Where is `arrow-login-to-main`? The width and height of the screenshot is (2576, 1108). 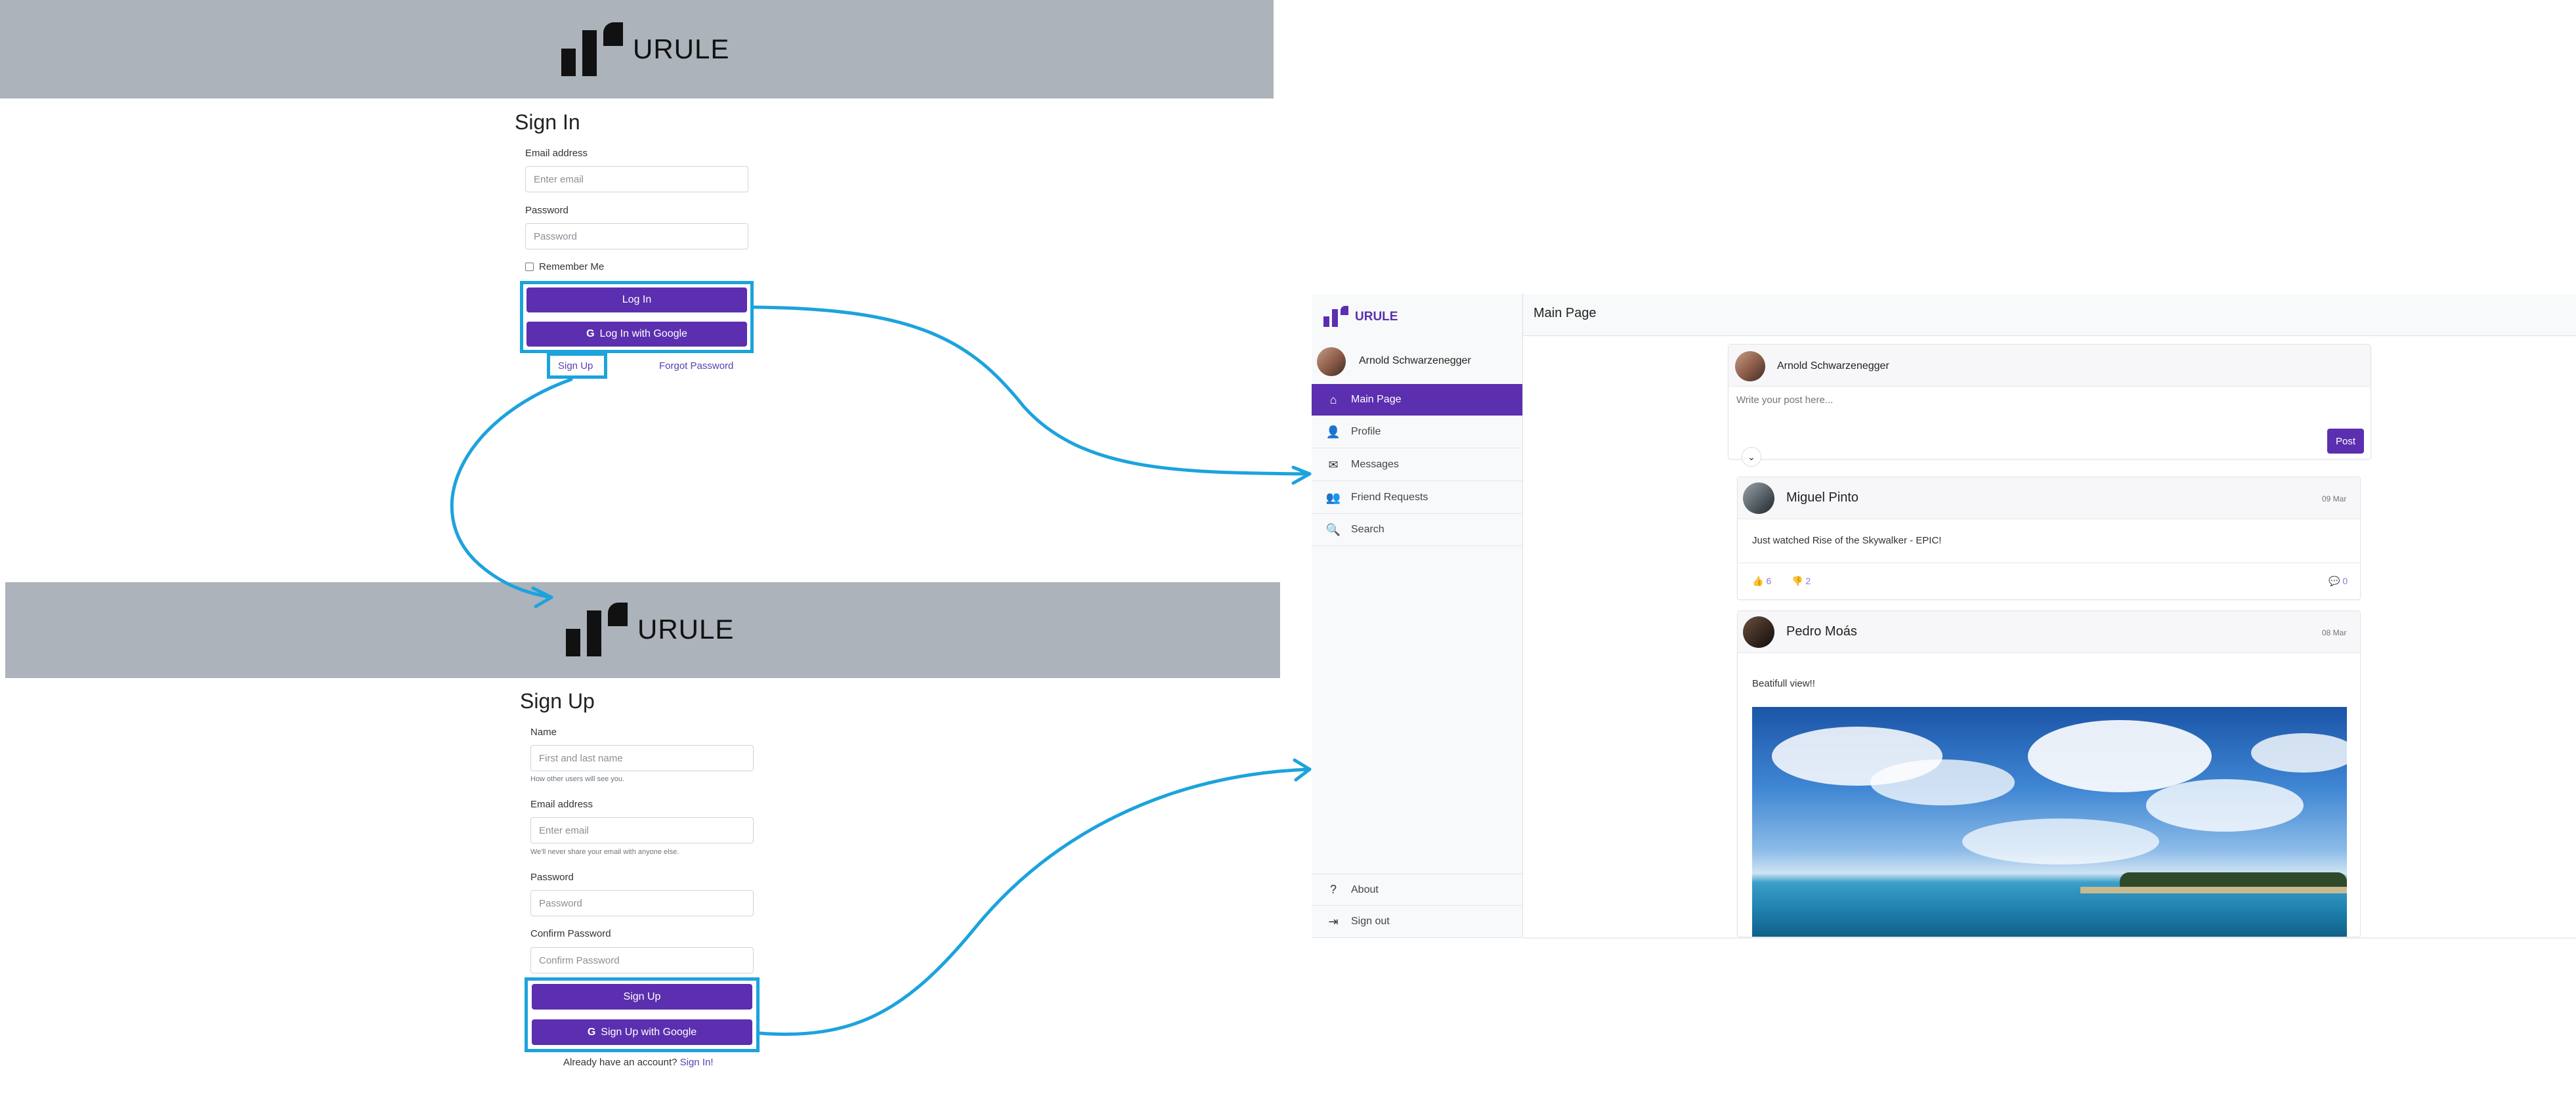
arrow-login-to-main is located at coordinates (1032, 390).